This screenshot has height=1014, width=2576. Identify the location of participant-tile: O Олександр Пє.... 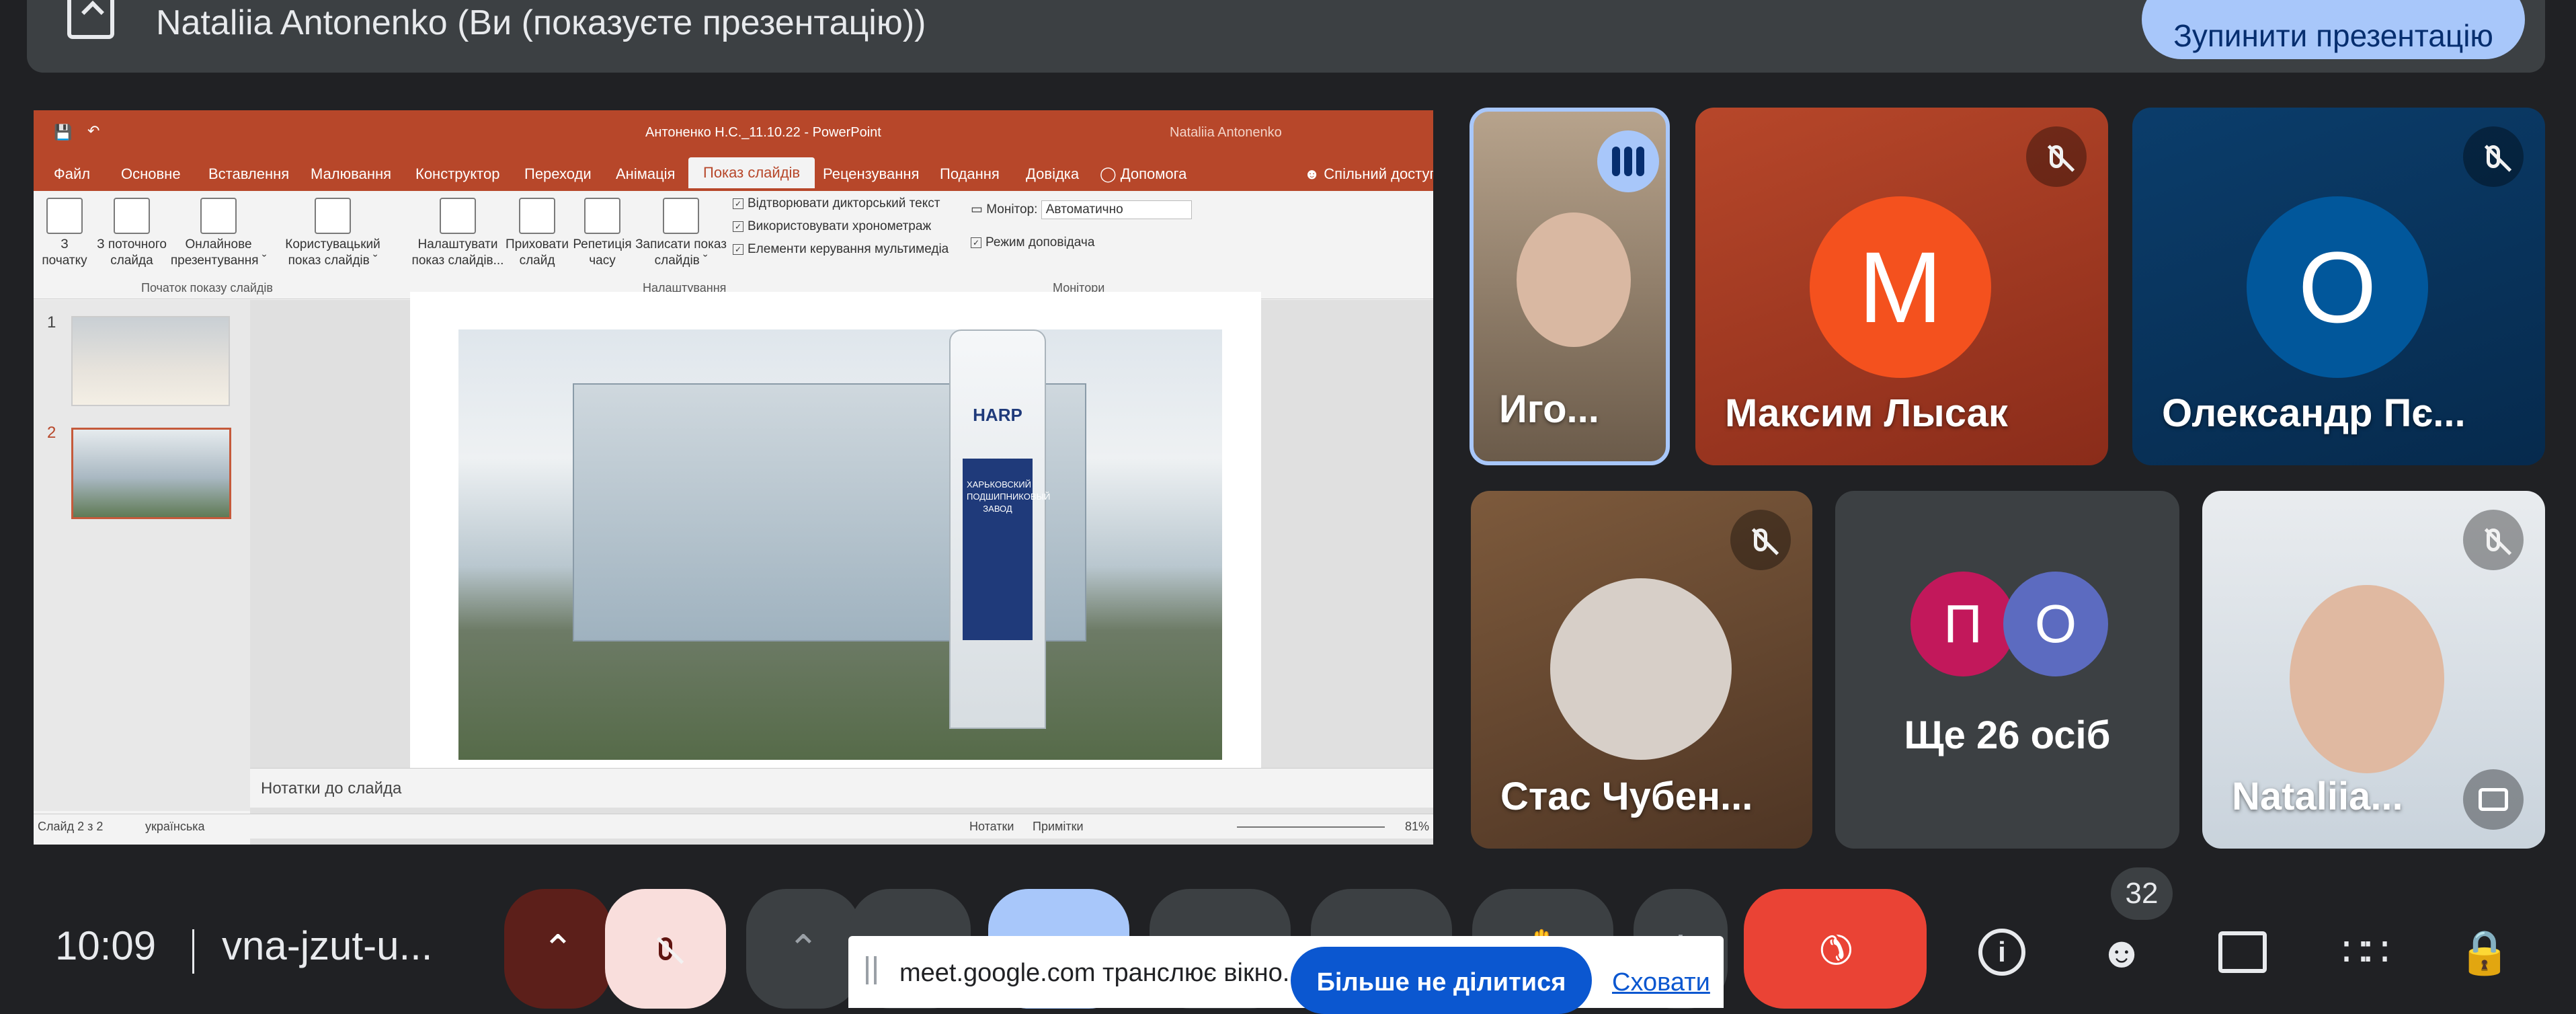
(2338, 286).